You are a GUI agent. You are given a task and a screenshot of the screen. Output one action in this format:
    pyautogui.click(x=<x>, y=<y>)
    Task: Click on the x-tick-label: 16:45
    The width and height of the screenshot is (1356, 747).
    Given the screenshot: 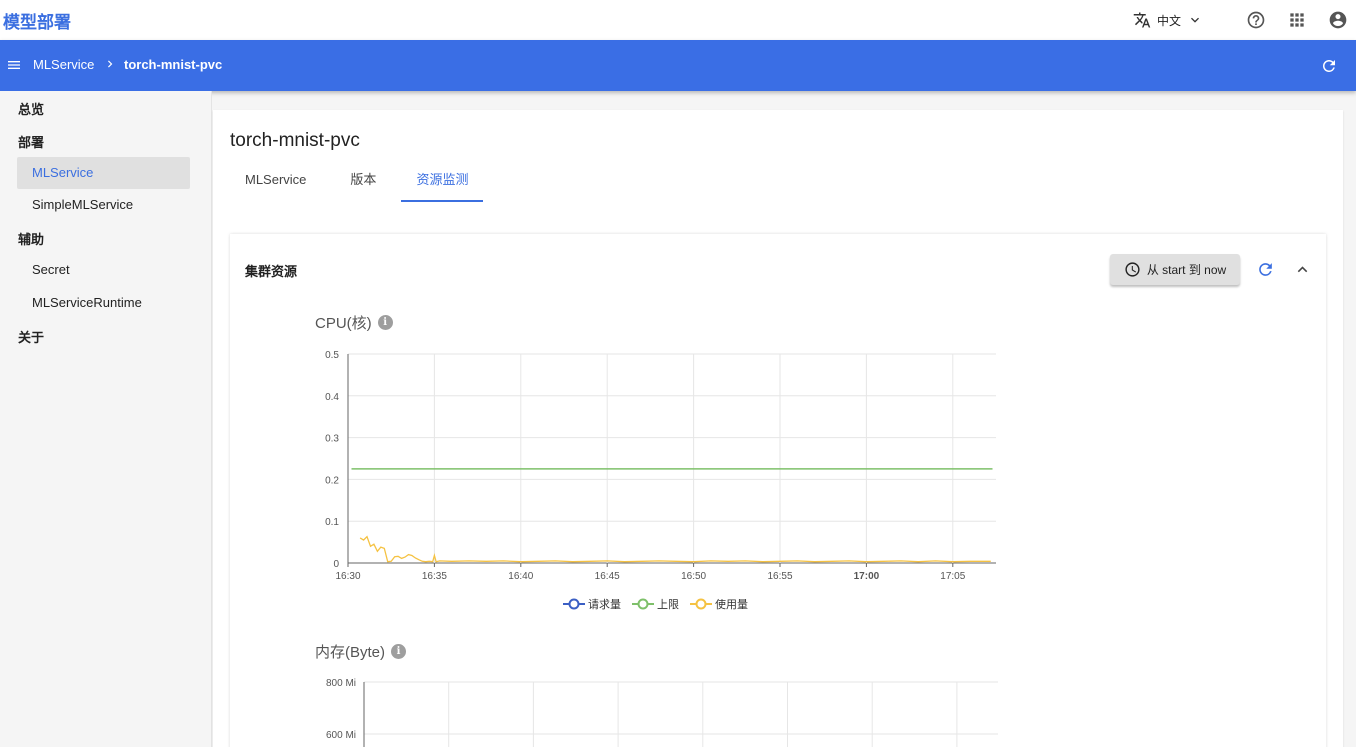 What is the action you would take?
    pyautogui.click(x=607, y=576)
    